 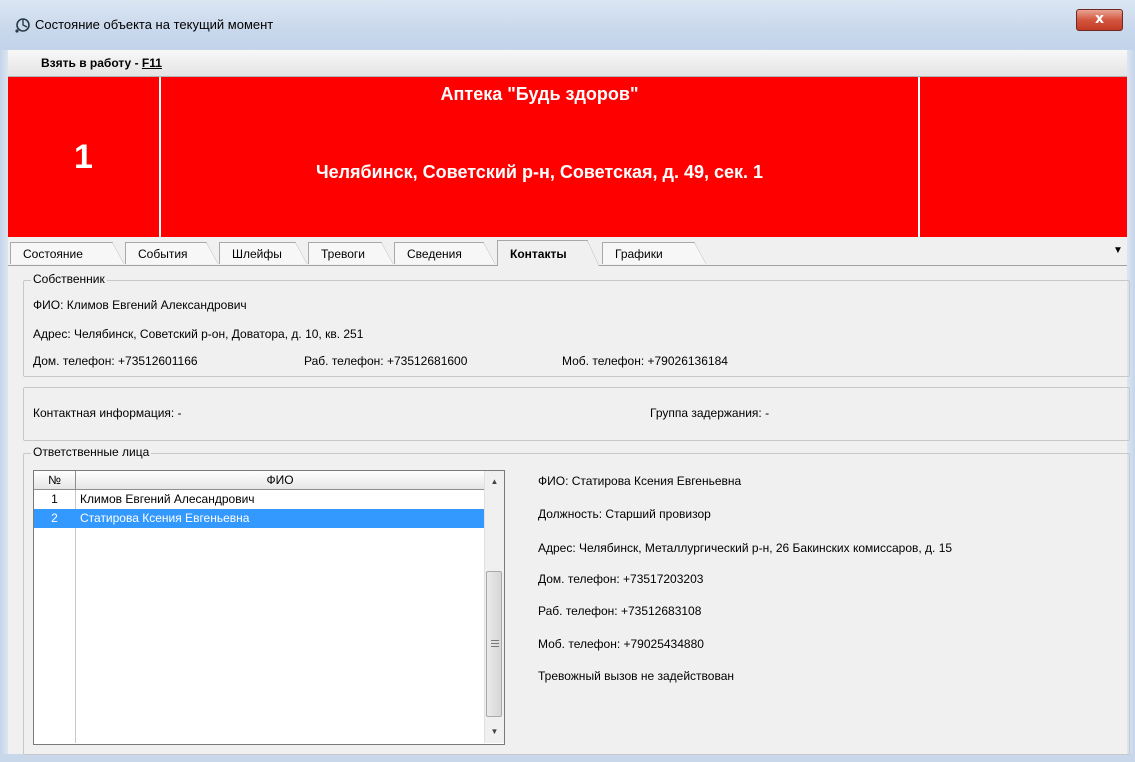 What do you see at coordinates (645, 361) in the screenshot?
I see `owner-mobile-phone: Моб. телефон: +79026136184` at bounding box center [645, 361].